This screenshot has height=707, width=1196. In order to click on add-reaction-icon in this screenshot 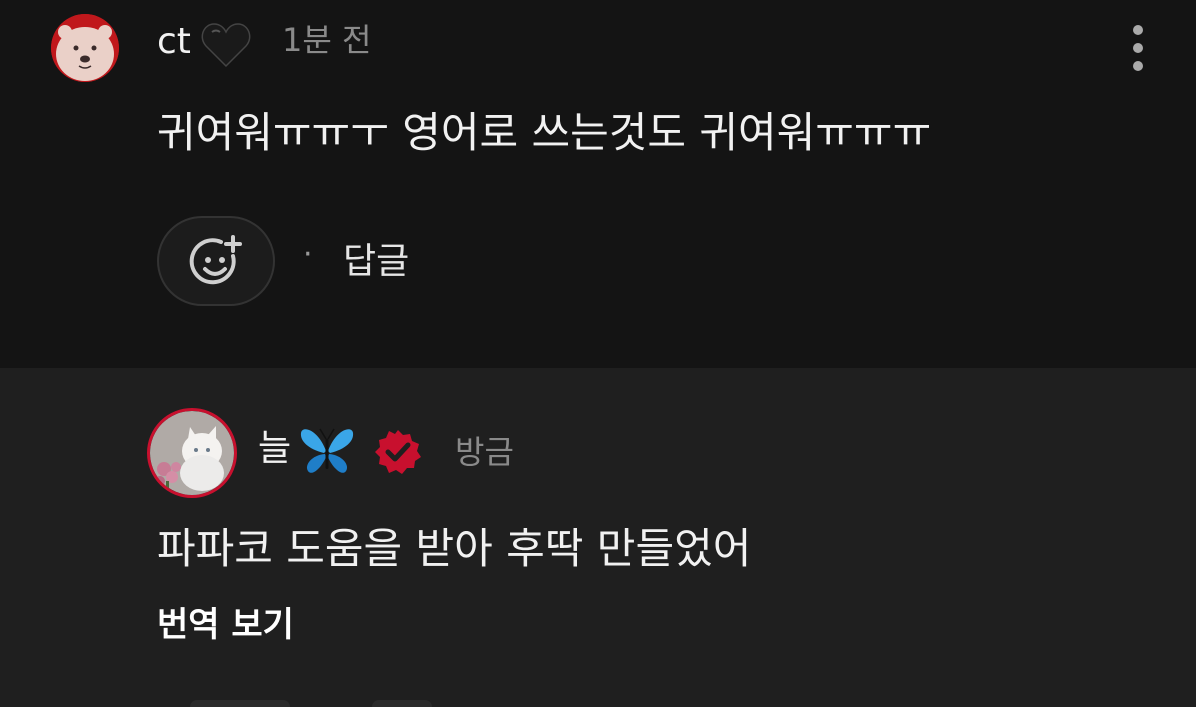, I will do `click(215, 260)`.